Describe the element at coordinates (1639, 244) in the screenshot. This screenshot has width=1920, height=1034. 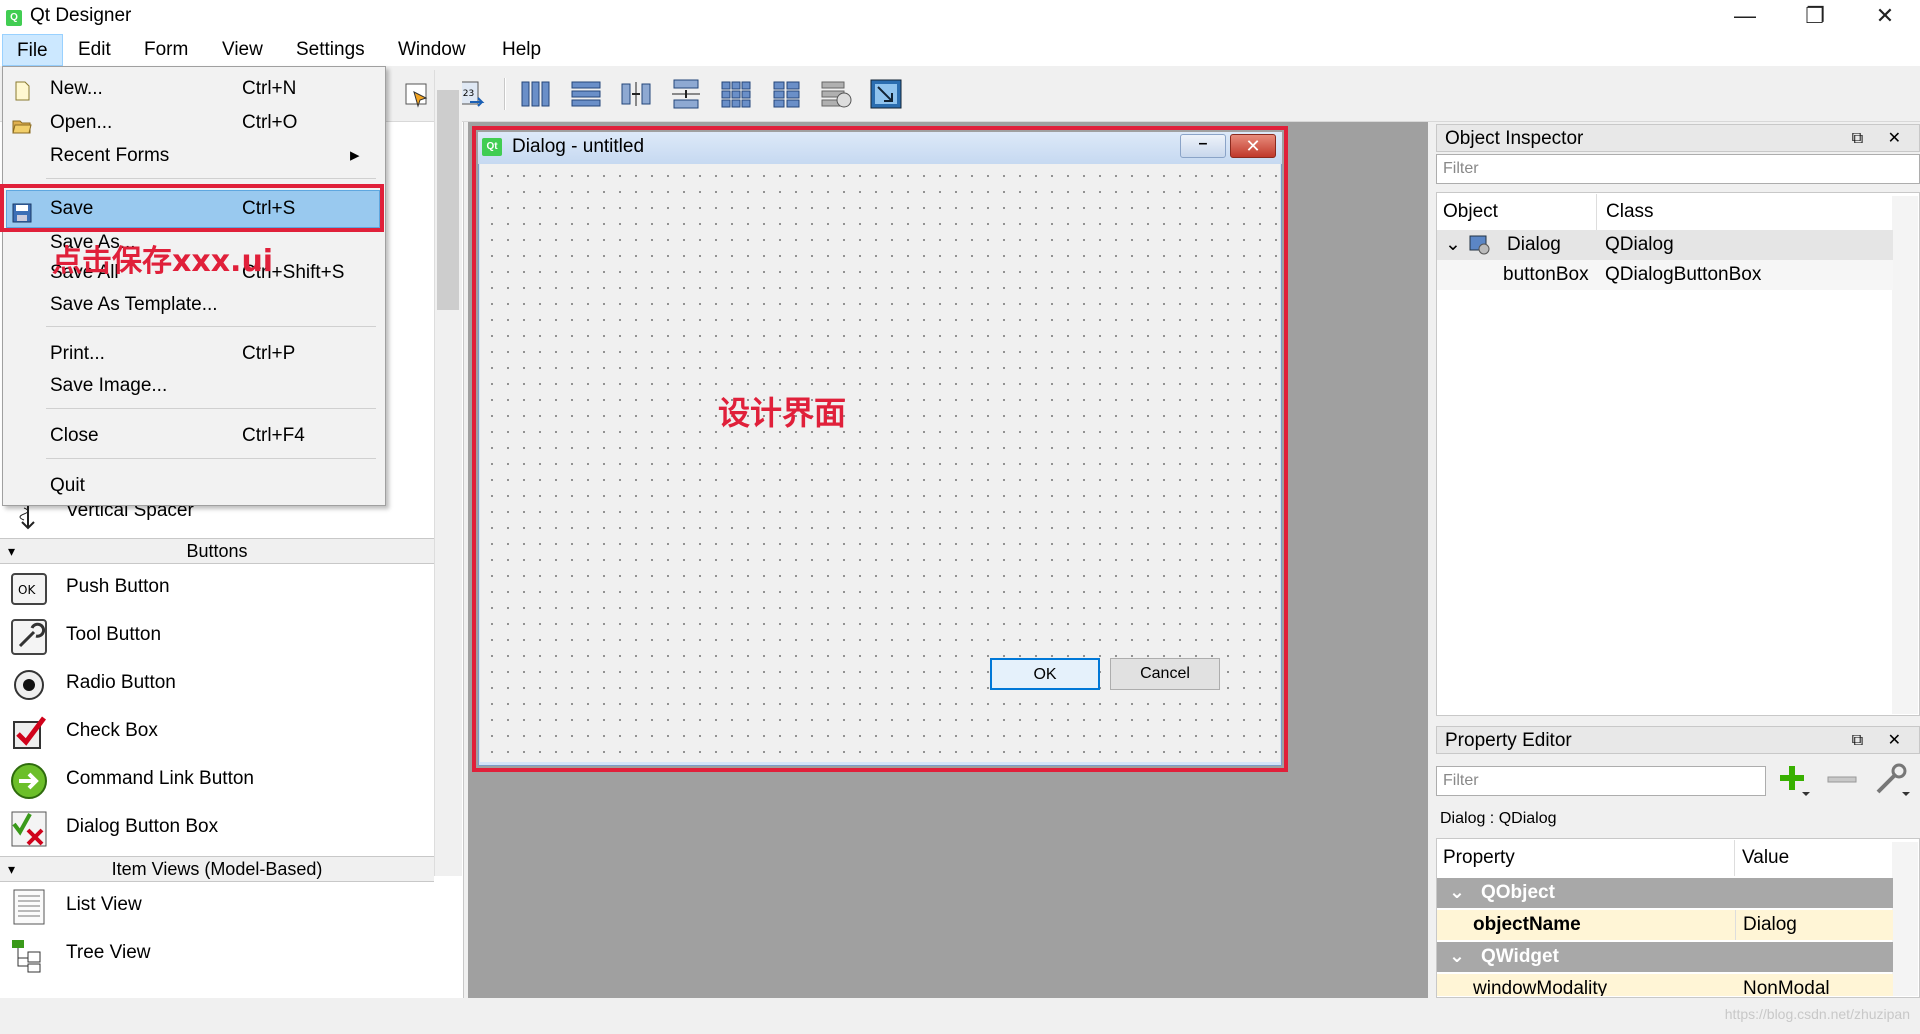
I see `object-class: QDialog` at that location.